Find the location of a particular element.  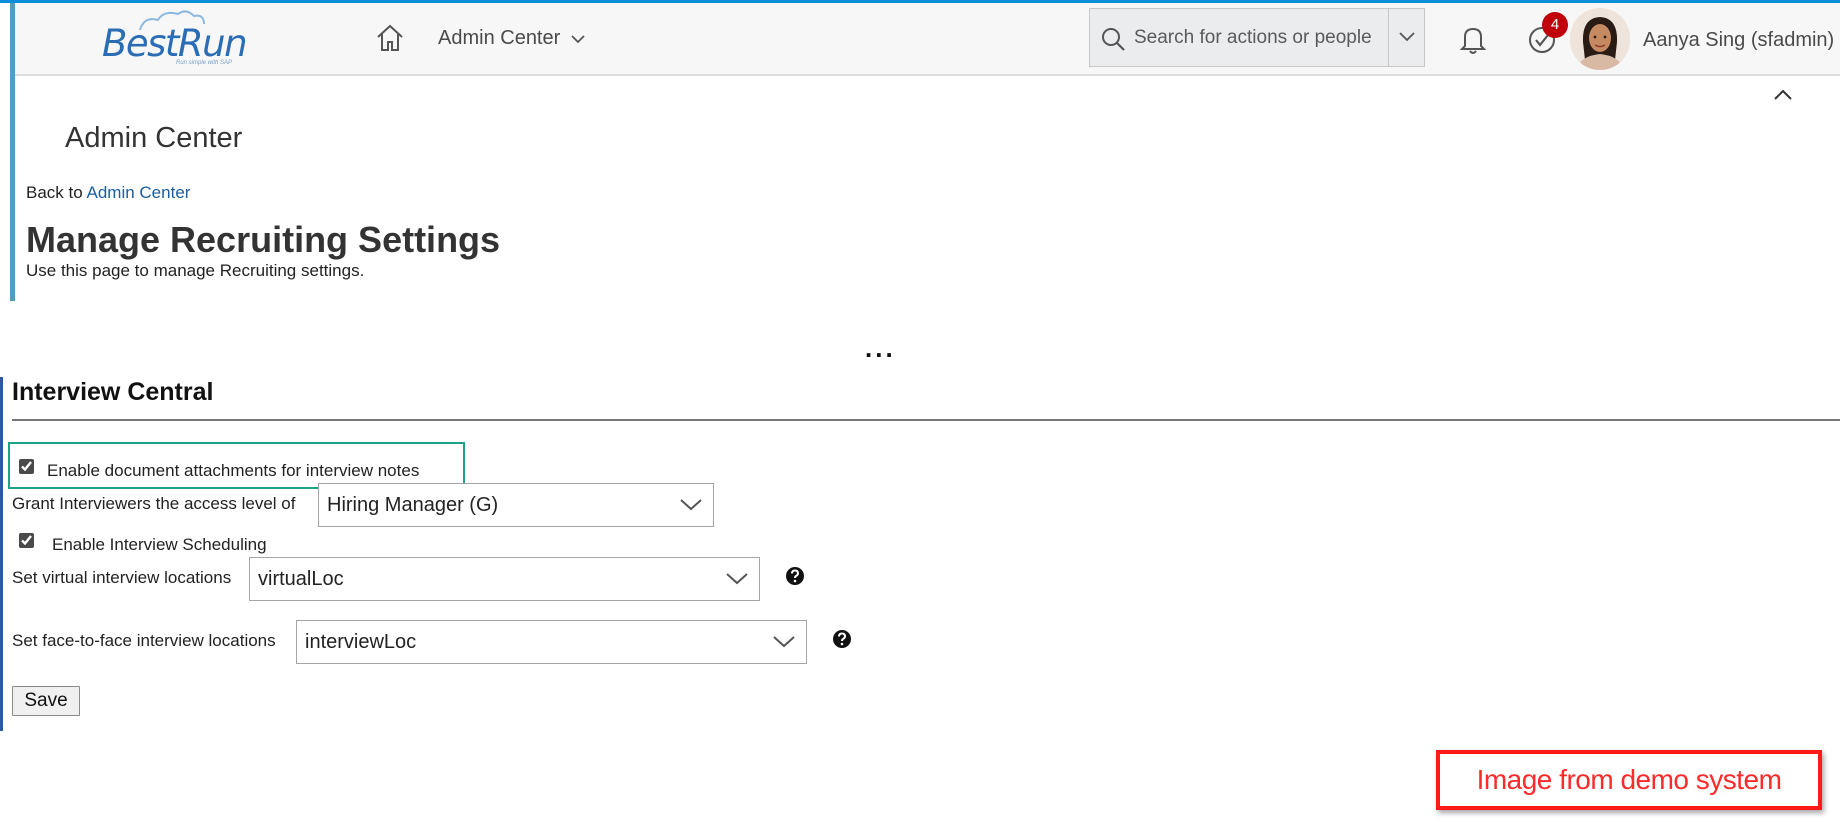

chevron-up-icon is located at coordinates (1783, 97).